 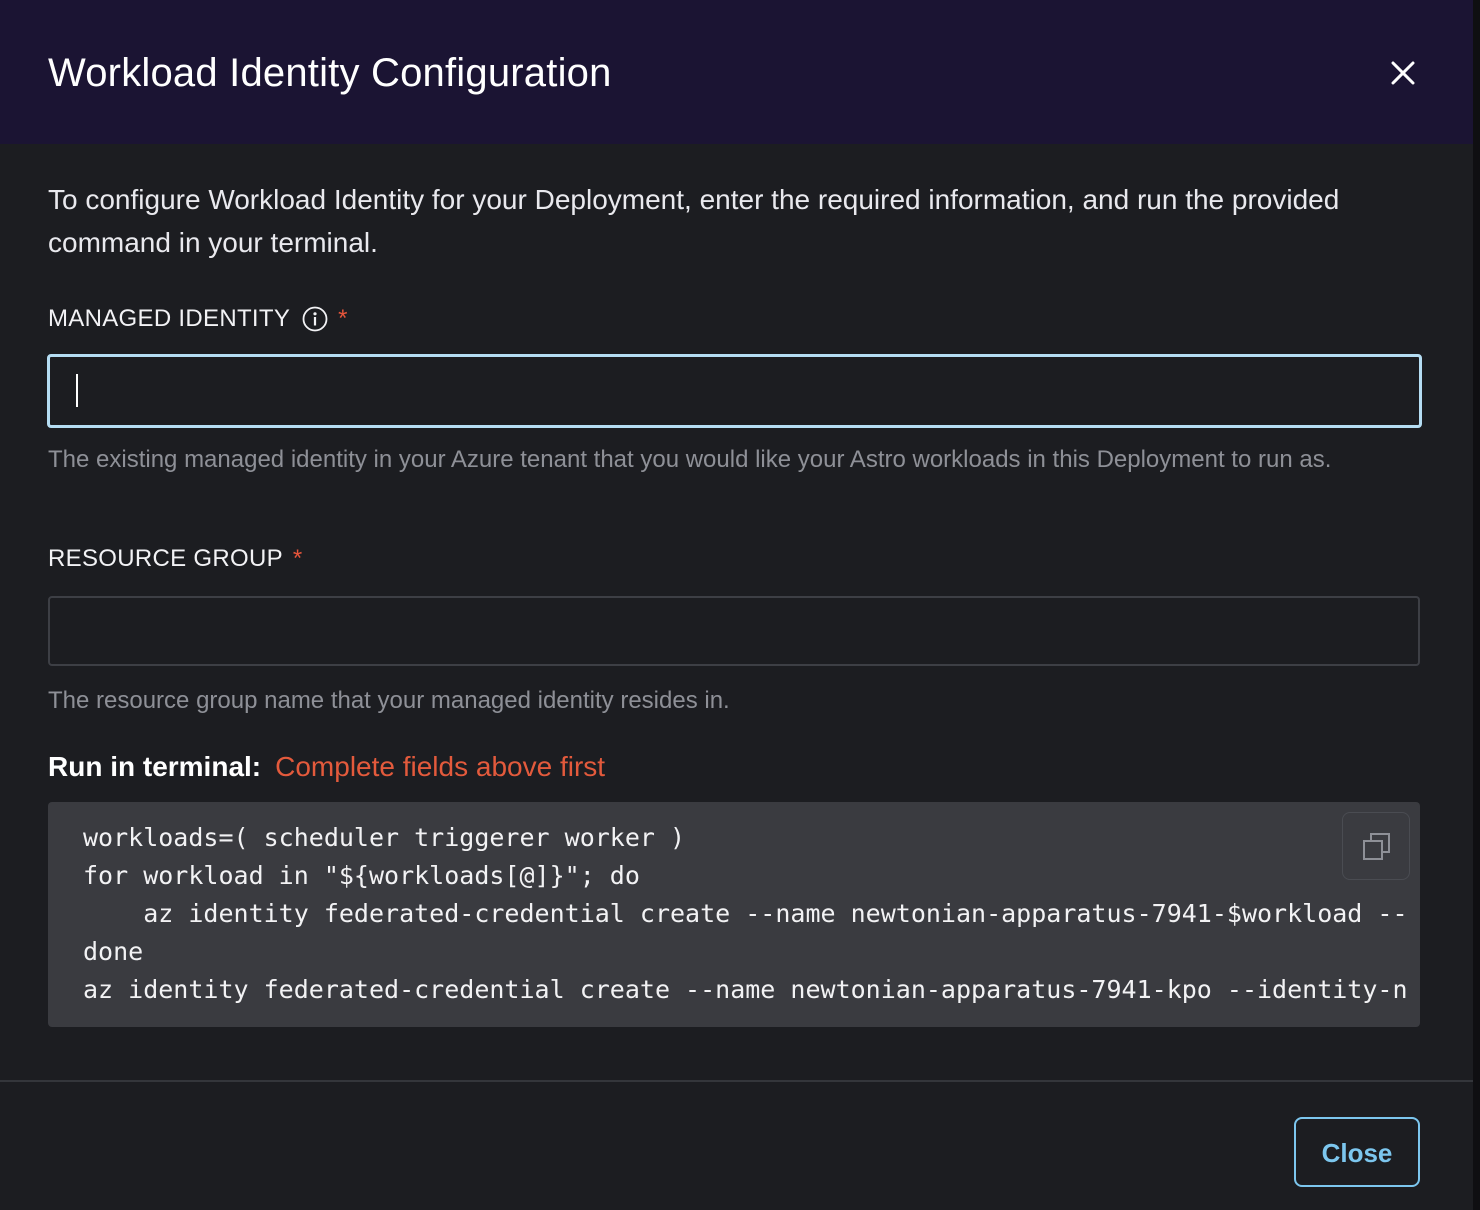 I want to click on code-line: for workload in "${workloads[@]}"; do, so click(x=361, y=875).